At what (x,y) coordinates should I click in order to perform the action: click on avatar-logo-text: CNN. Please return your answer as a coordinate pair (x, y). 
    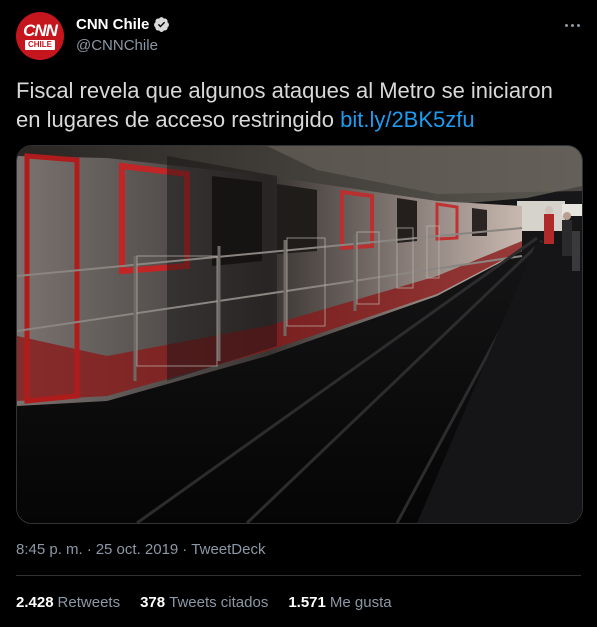
    Looking at the image, I should click on (40, 30).